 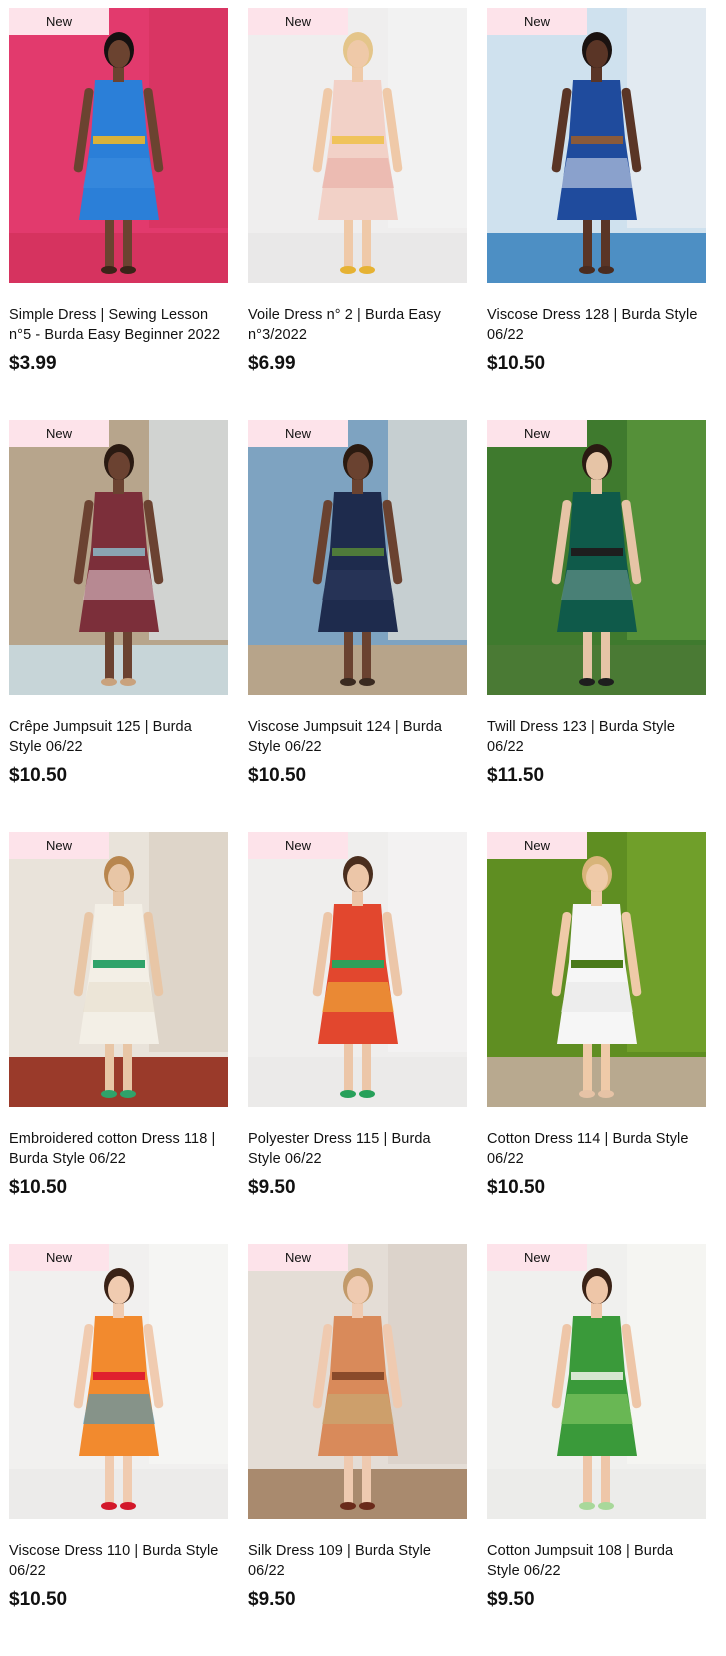 I want to click on product-title: Viscose Dress 110 | Burda Style 06/22, so click(x=118, y=1561).